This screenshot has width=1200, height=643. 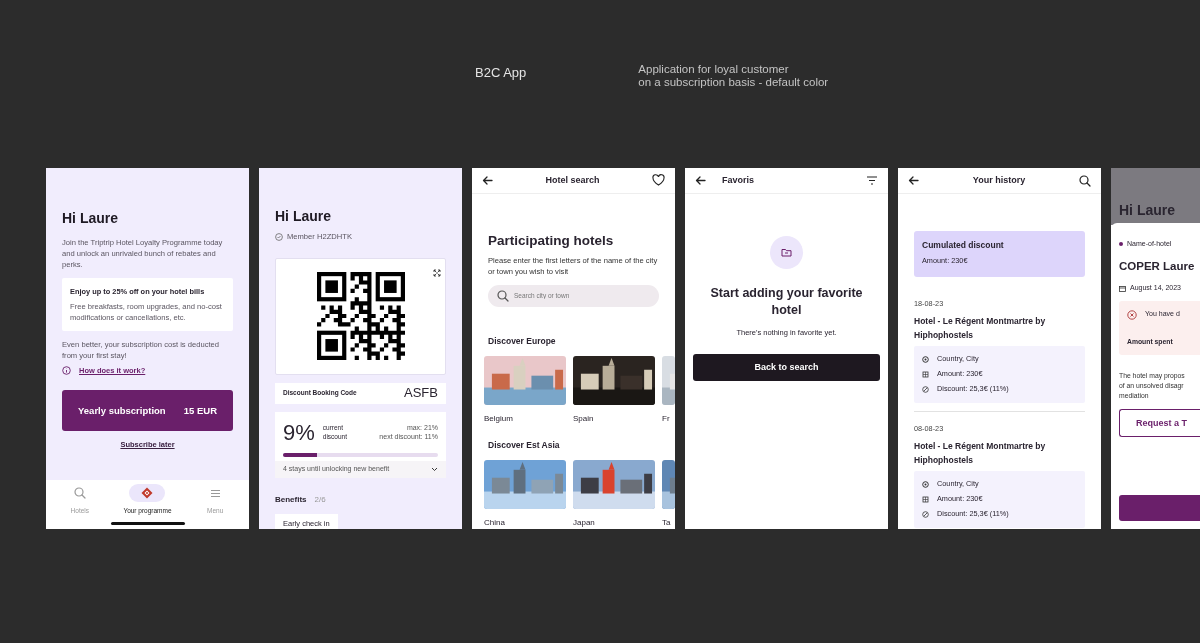 I want to click on booking-code: ASFB, so click(x=421, y=393).